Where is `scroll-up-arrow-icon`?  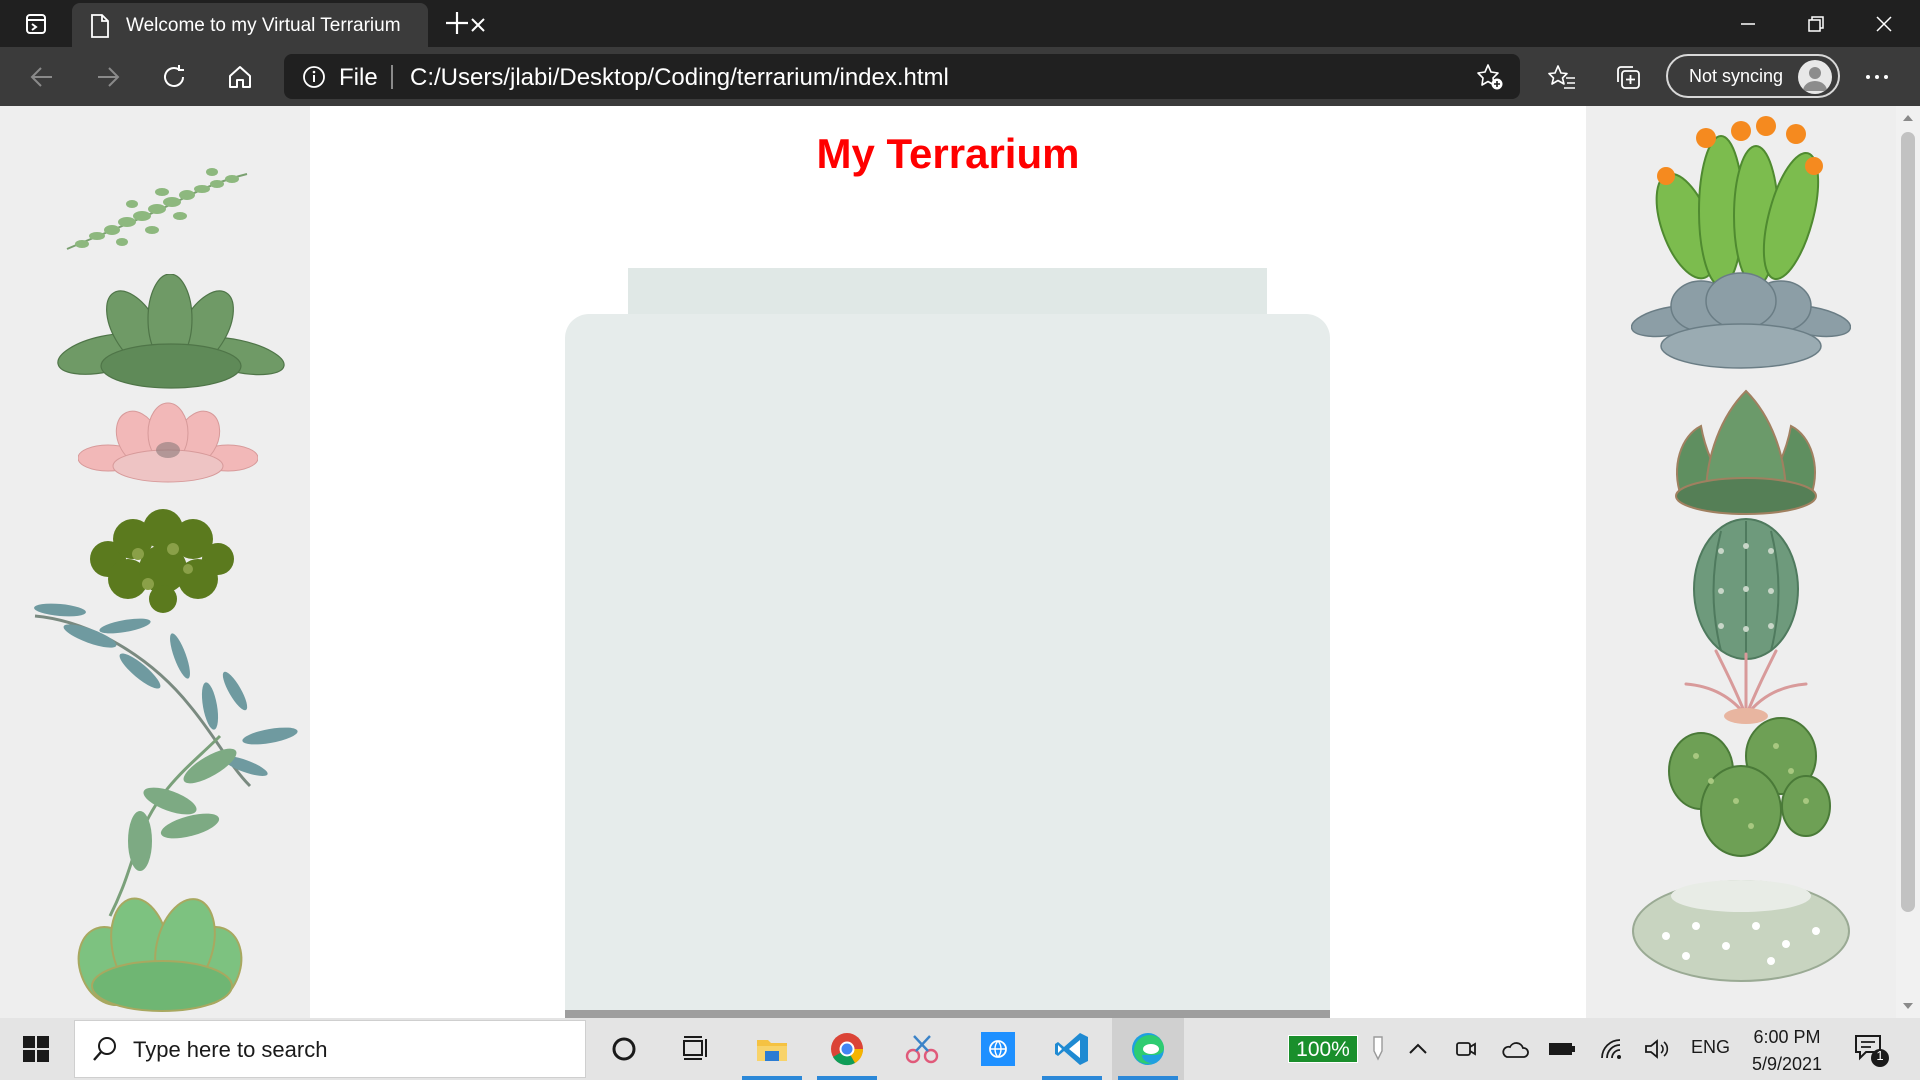 scroll-up-arrow-icon is located at coordinates (1908, 118).